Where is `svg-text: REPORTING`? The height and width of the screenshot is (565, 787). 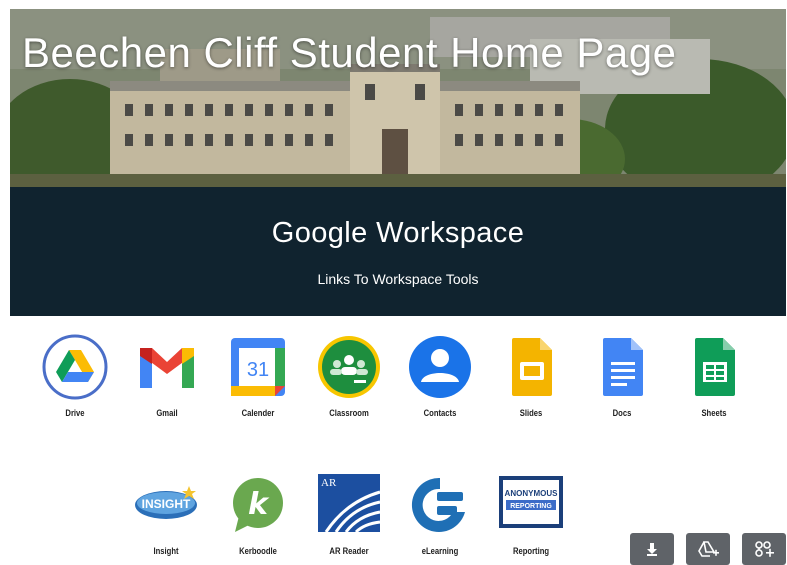 svg-text: REPORTING is located at coordinates (531, 506).